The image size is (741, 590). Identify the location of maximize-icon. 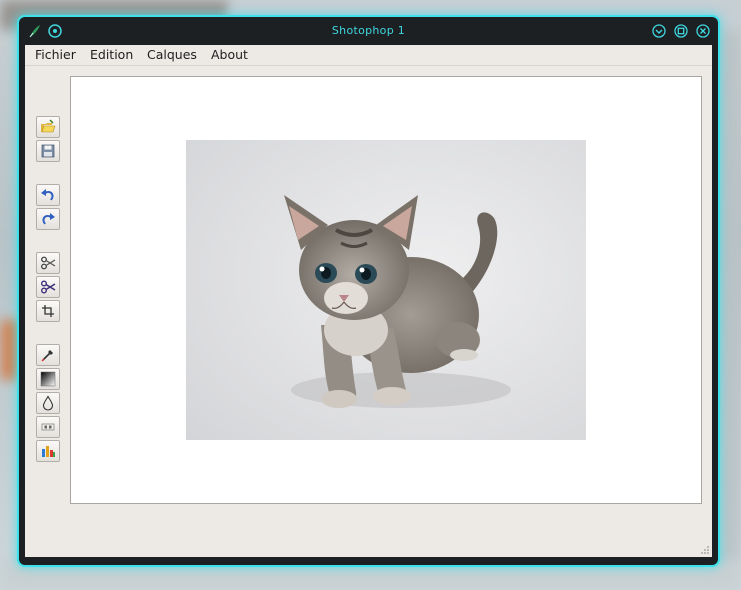
(681, 31).